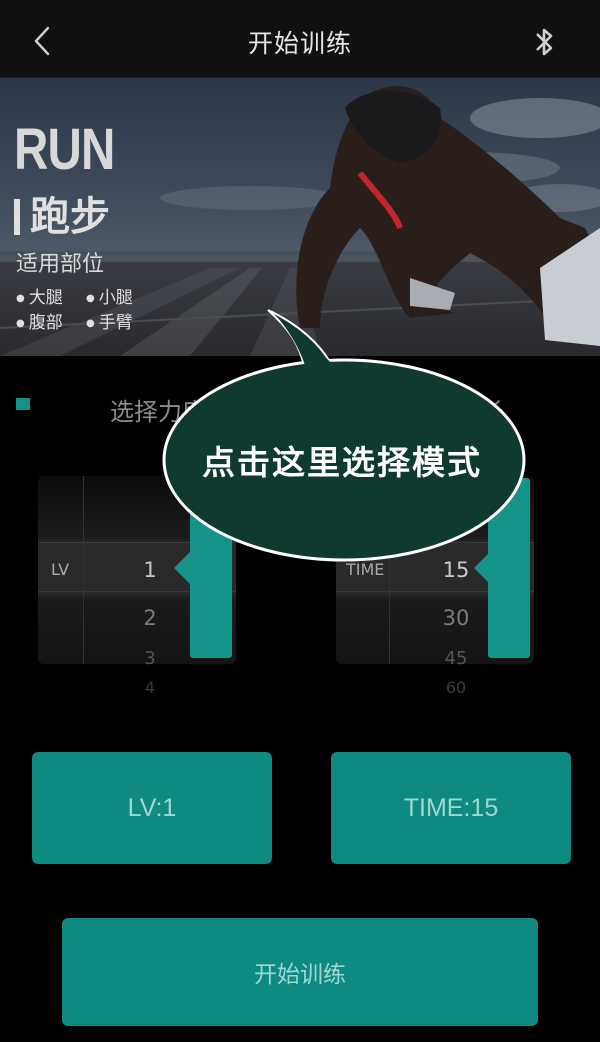  What do you see at coordinates (39, 320) in the screenshot?
I see `body-part-item: 腹部` at bounding box center [39, 320].